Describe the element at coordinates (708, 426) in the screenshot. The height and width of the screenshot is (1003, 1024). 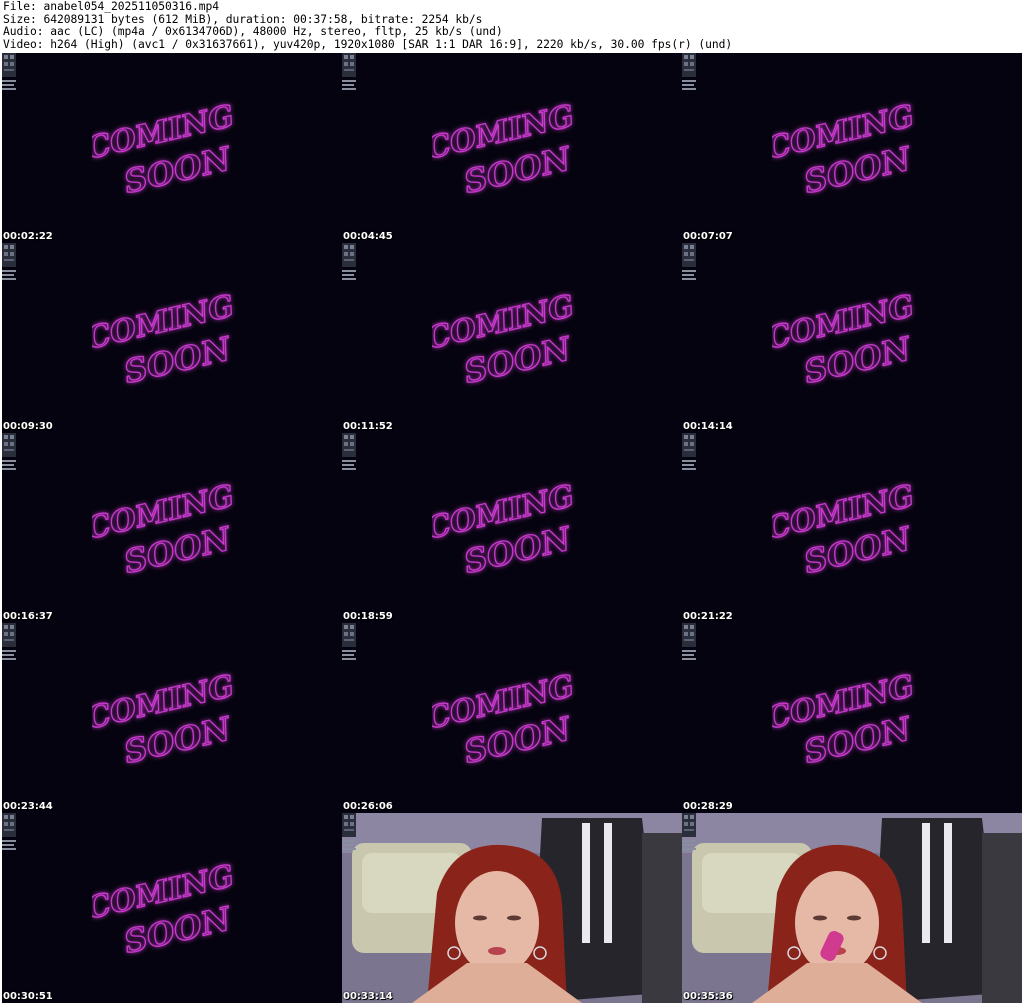
I see `thumbnail-timestamp: 00:14:14` at that location.